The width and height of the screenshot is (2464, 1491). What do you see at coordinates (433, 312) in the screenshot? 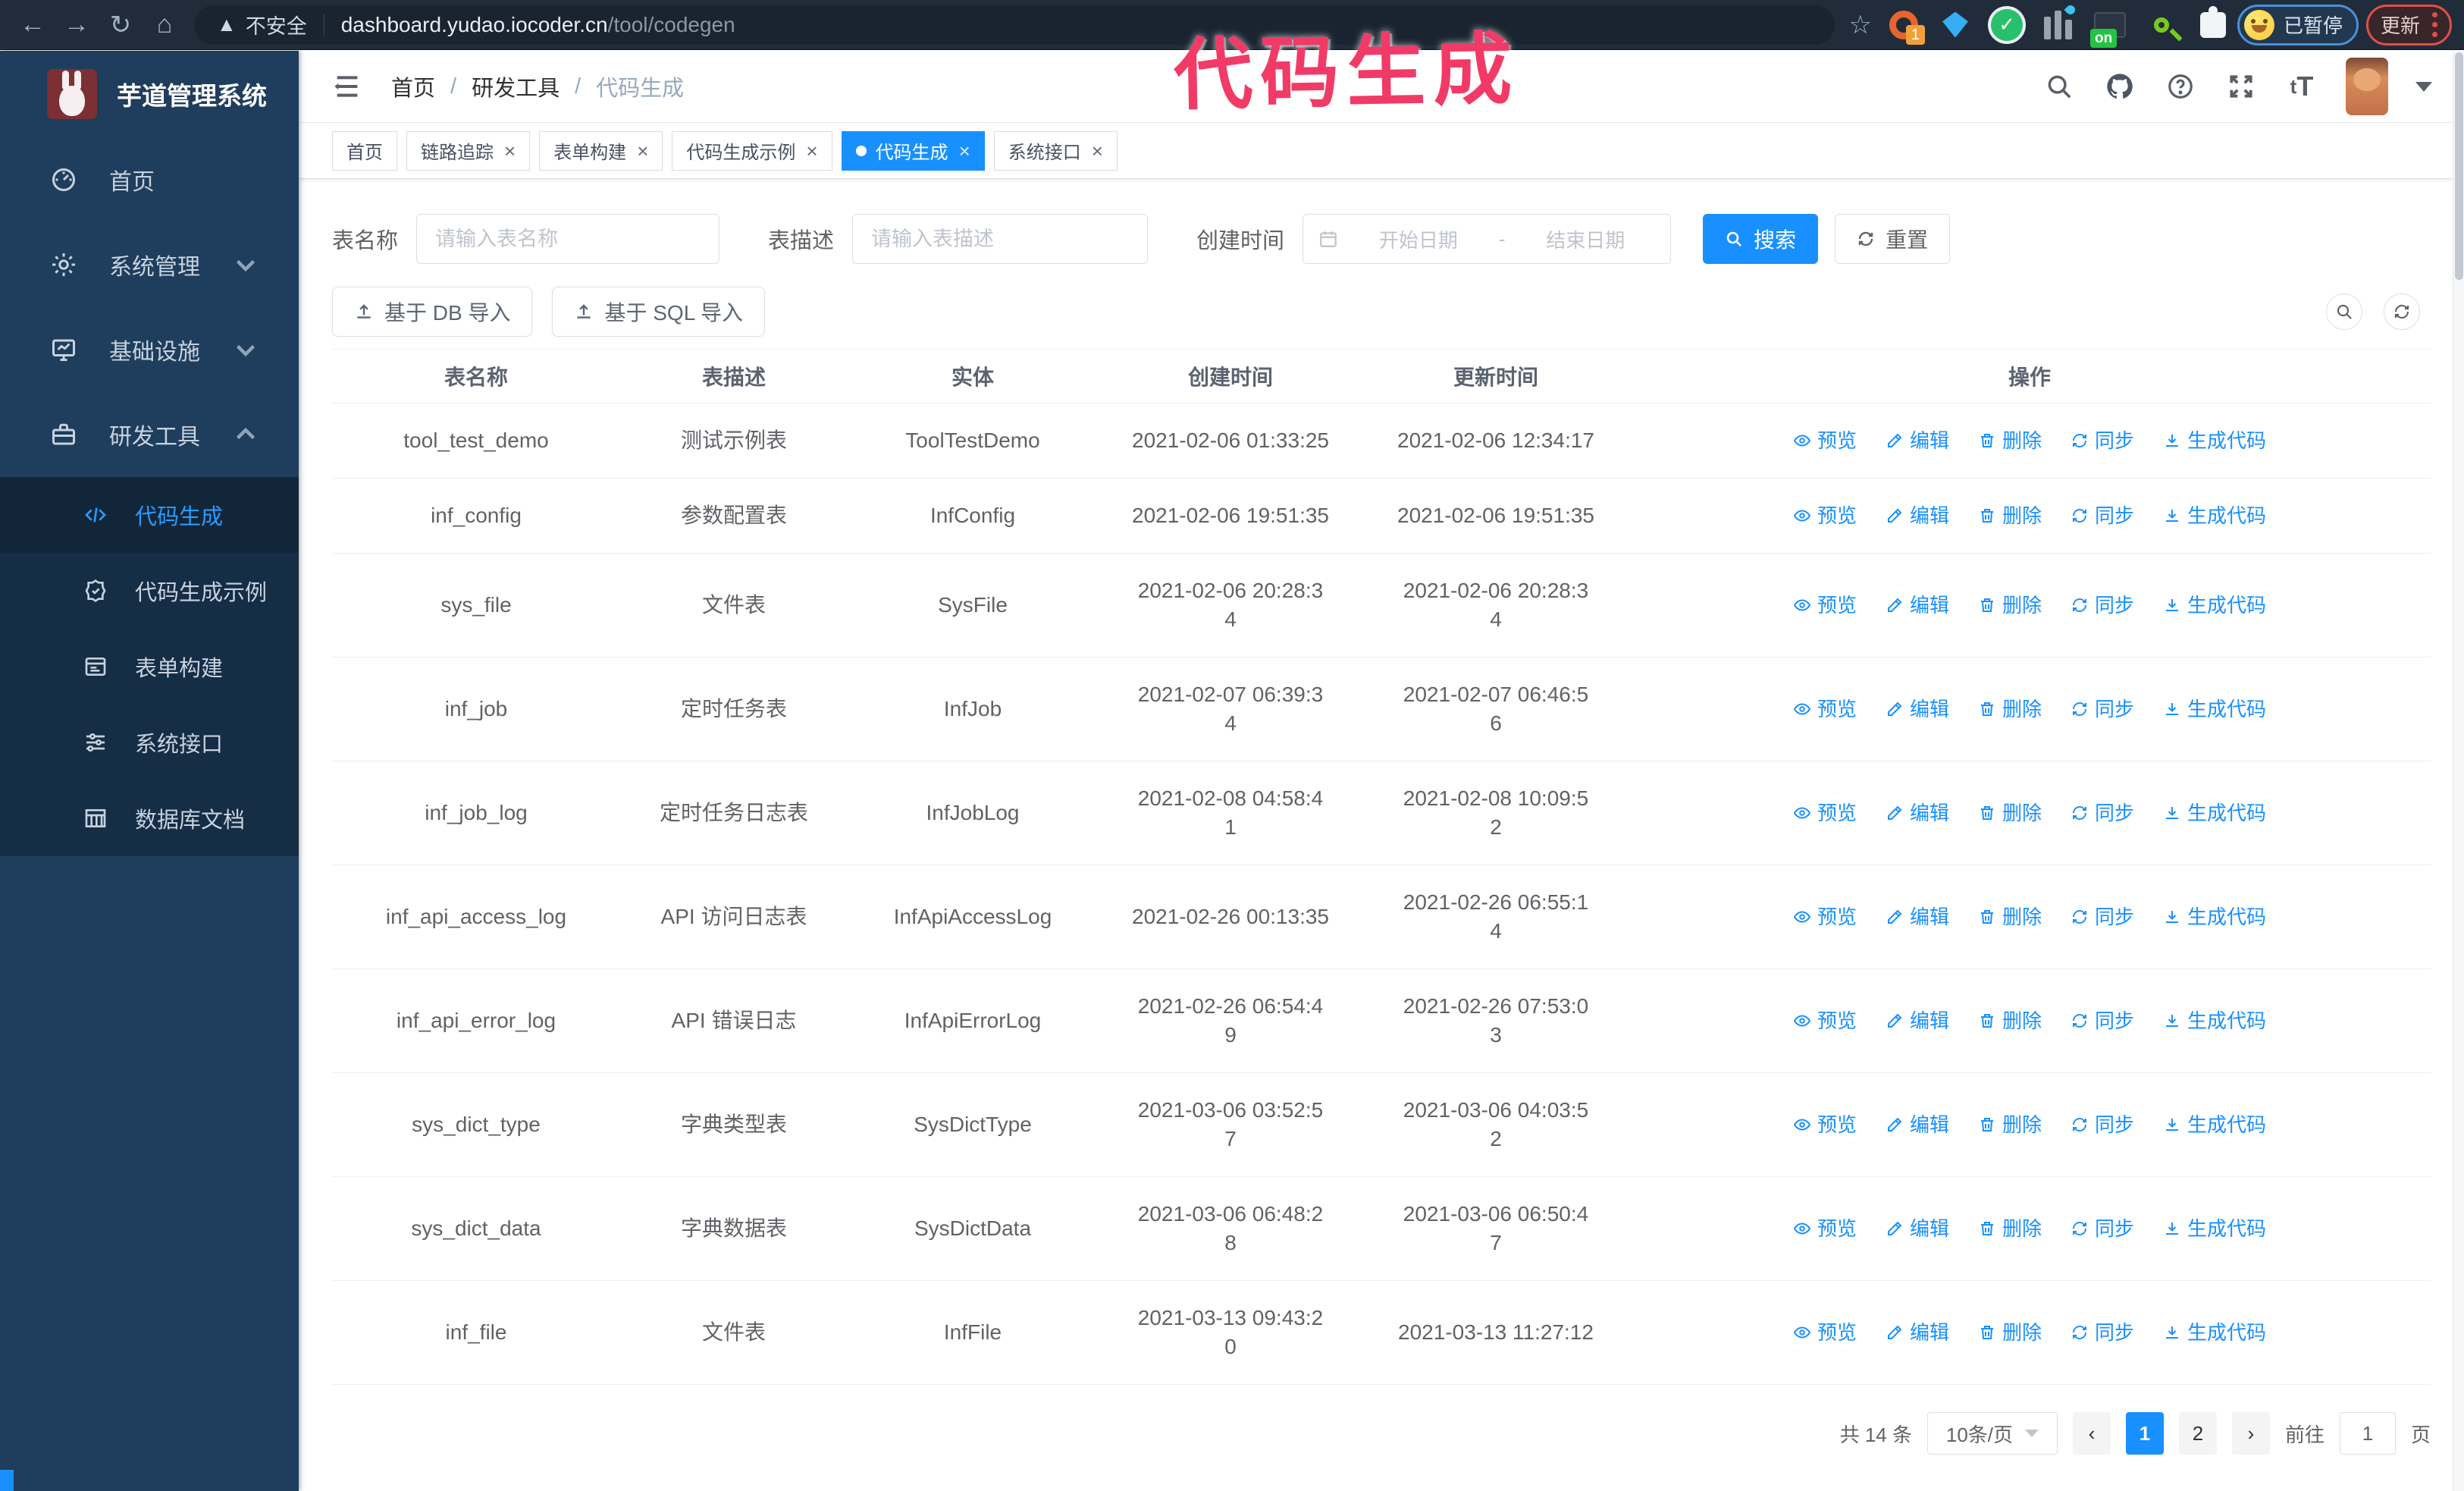
I see `import-db-button: 基于 DB 导入` at bounding box center [433, 312].